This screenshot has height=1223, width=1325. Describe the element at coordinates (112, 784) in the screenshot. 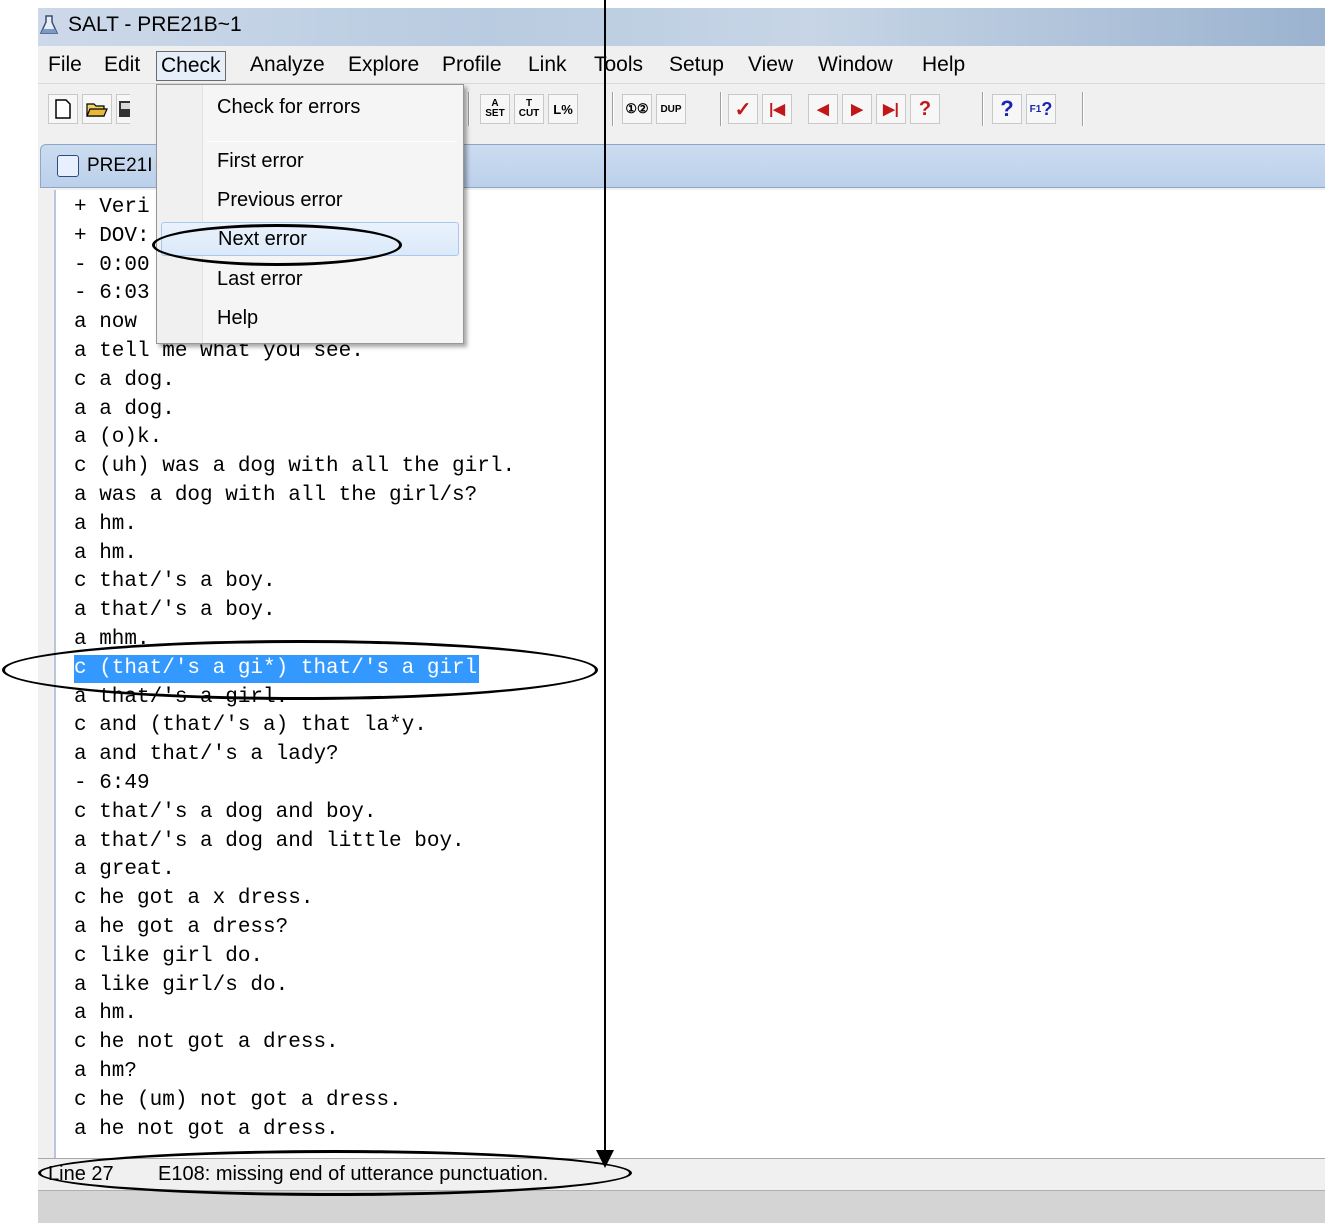

I see `transcript-line: - 6:49` at that location.